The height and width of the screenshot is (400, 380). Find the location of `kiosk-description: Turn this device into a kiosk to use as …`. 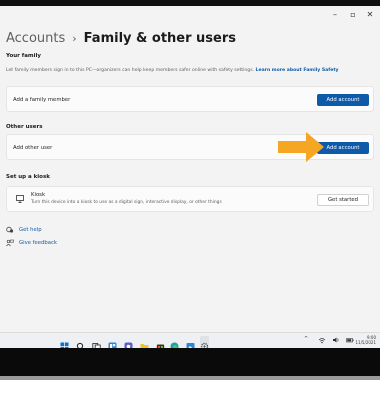

kiosk-description: Turn this device into a kiosk to use as … is located at coordinates (126, 202).